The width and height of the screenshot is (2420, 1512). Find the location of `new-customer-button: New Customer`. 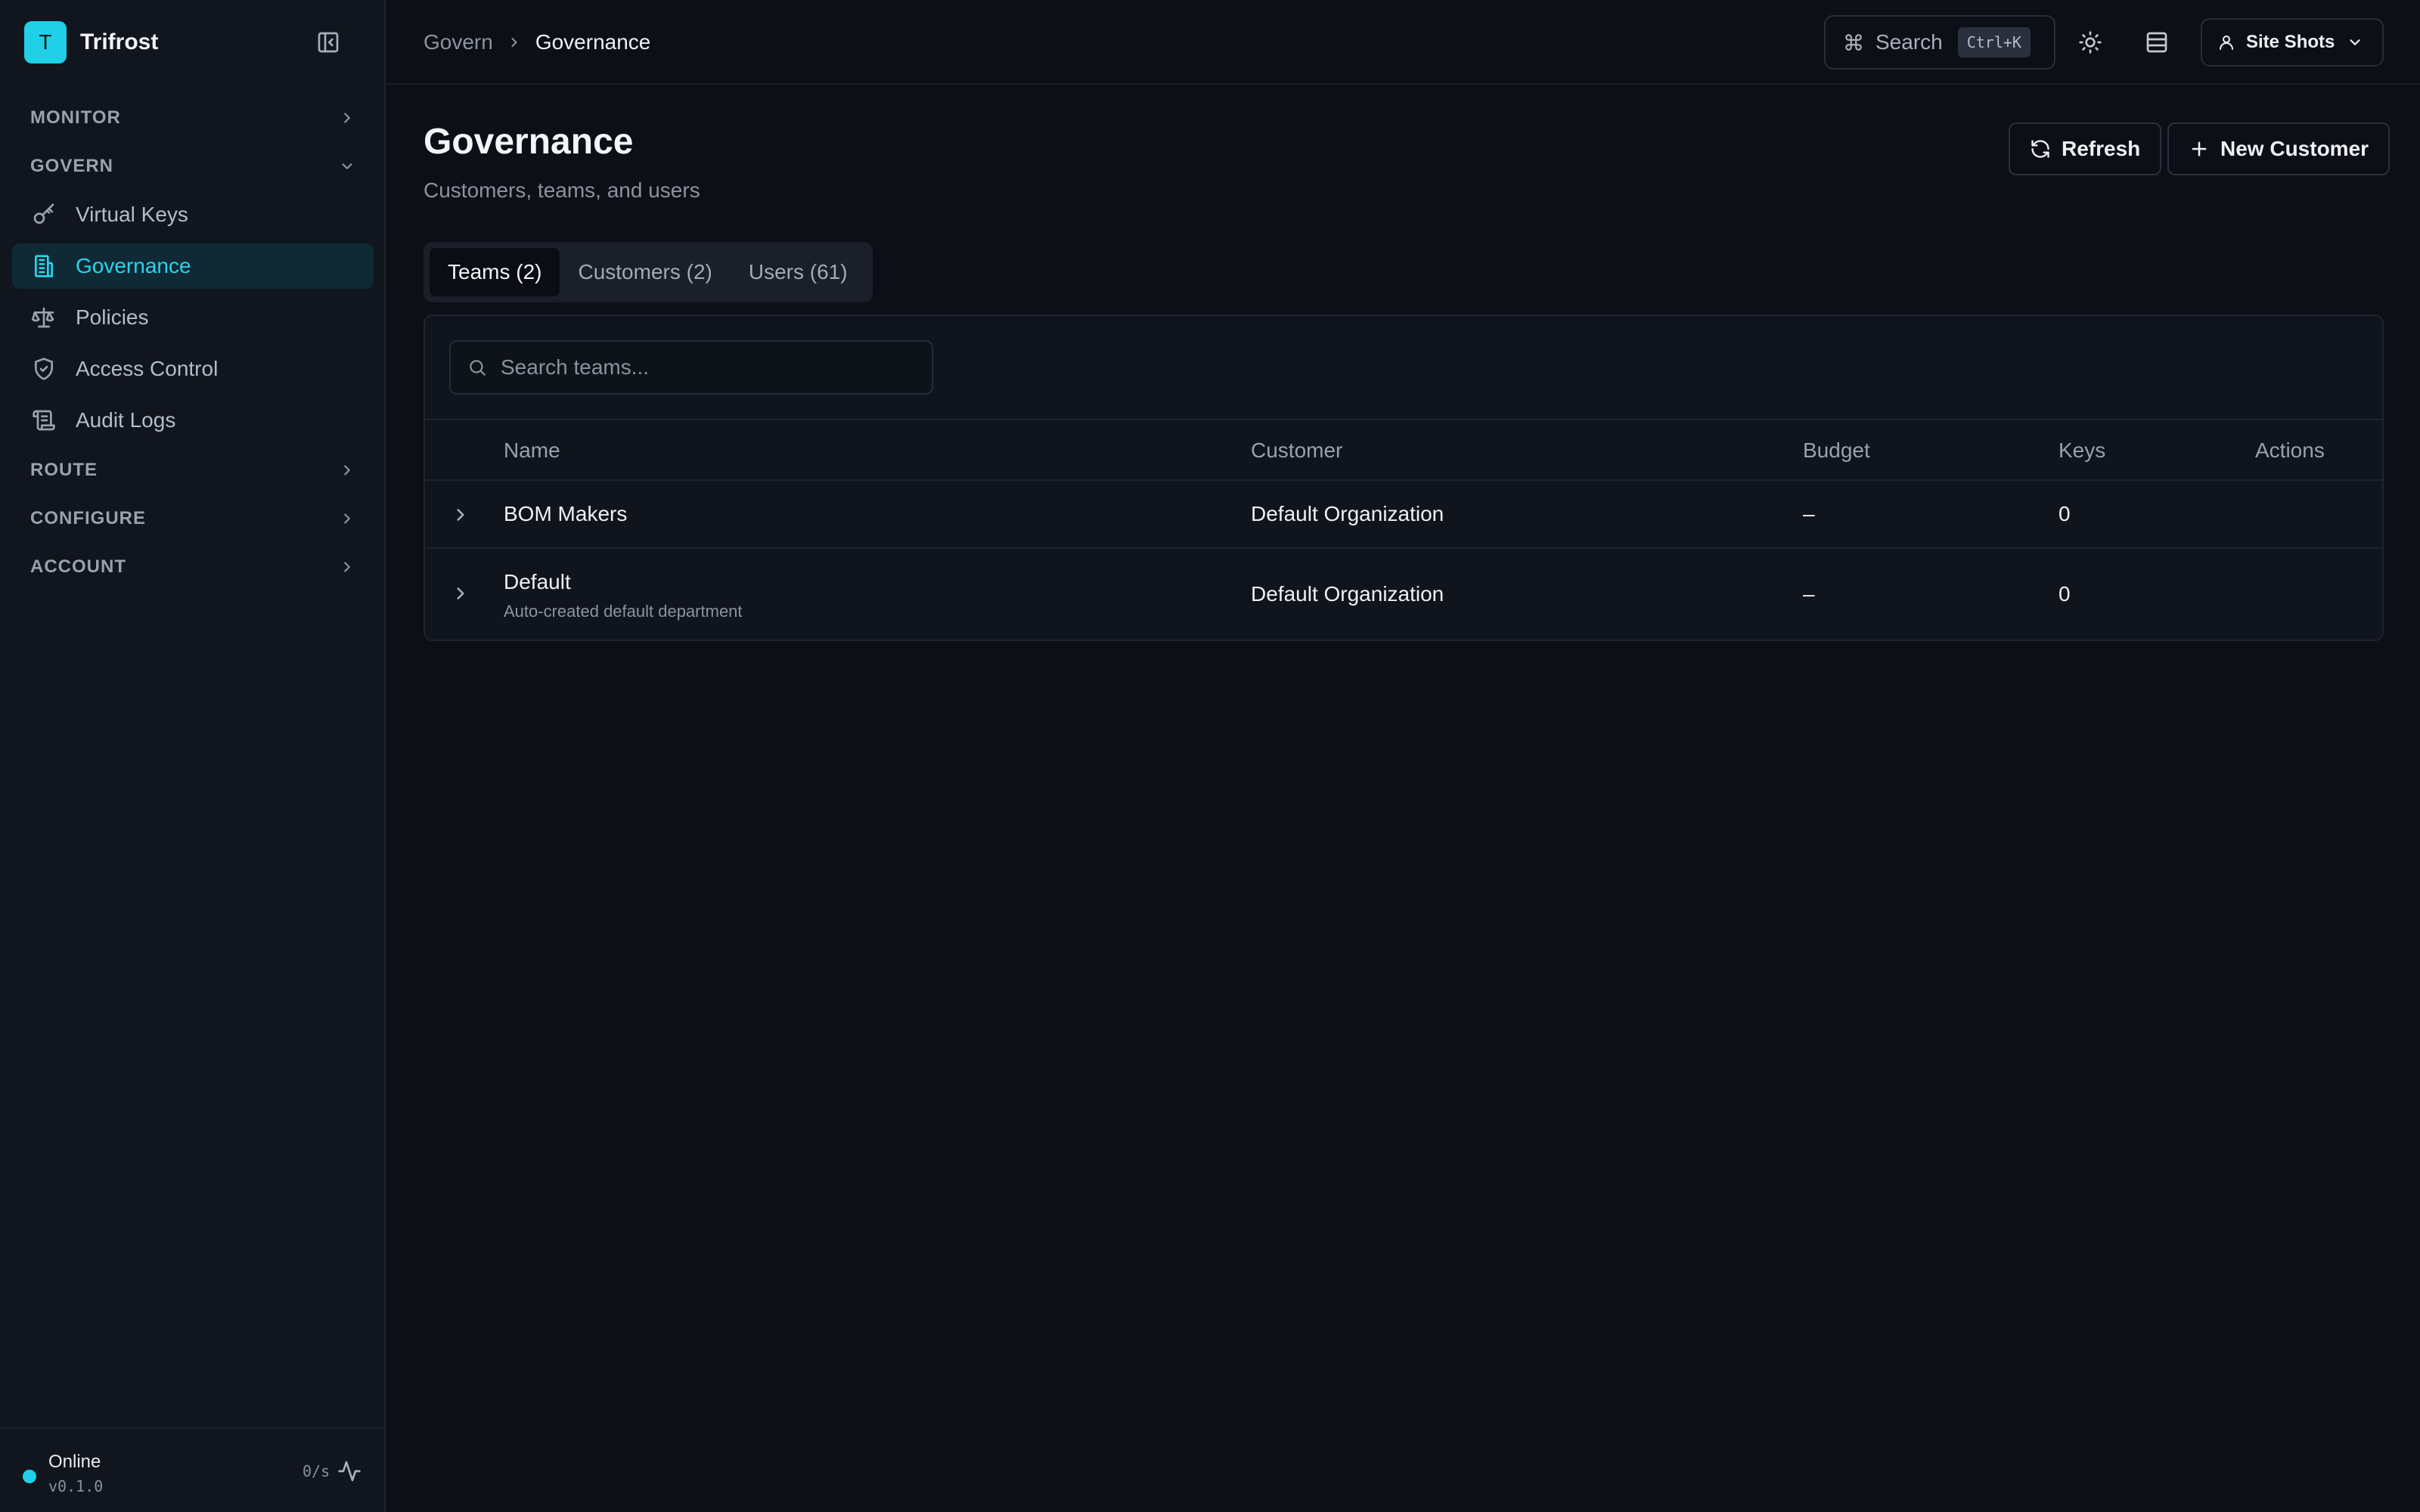

new-customer-button: New Customer is located at coordinates (2279, 148).